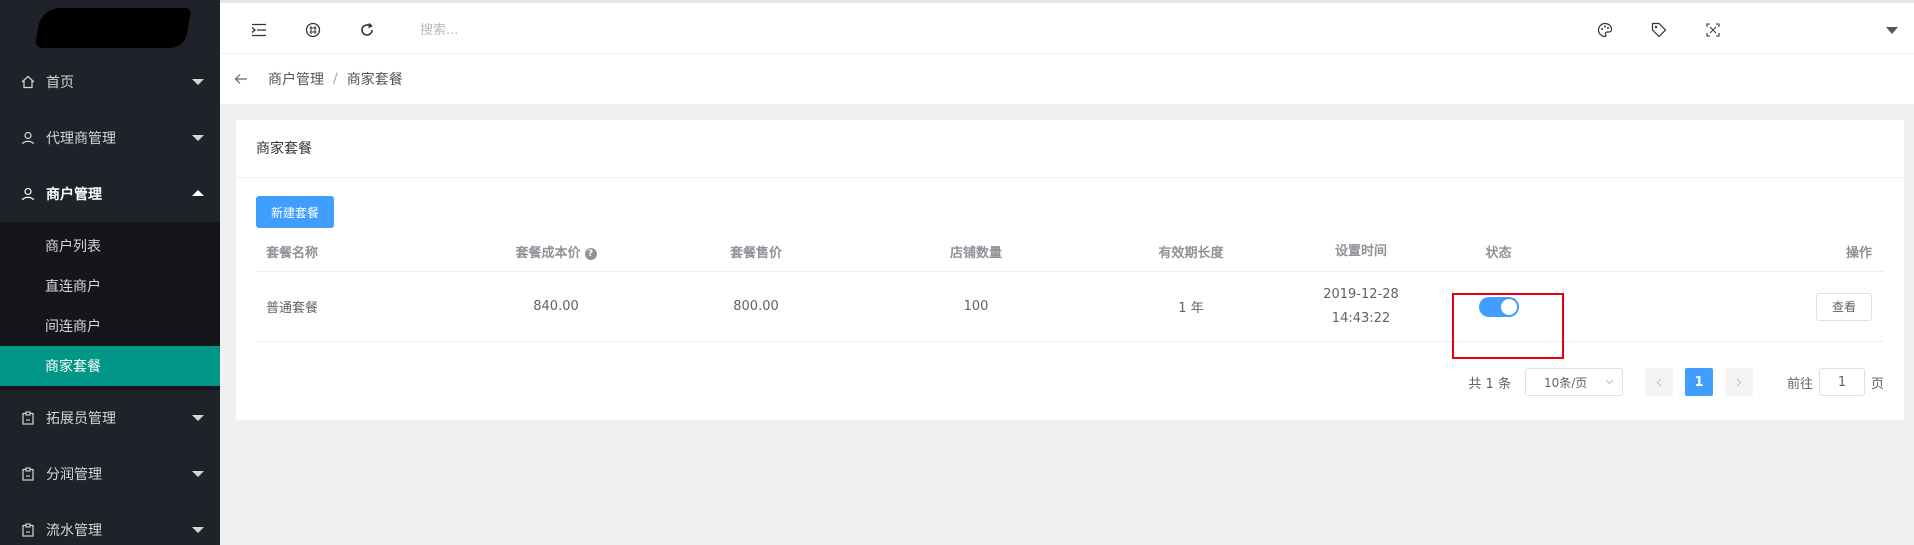 This screenshot has height=545, width=1914. What do you see at coordinates (74, 195) in the screenshot?
I see `sidebar-item-label: 商户管理` at bounding box center [74, 195].